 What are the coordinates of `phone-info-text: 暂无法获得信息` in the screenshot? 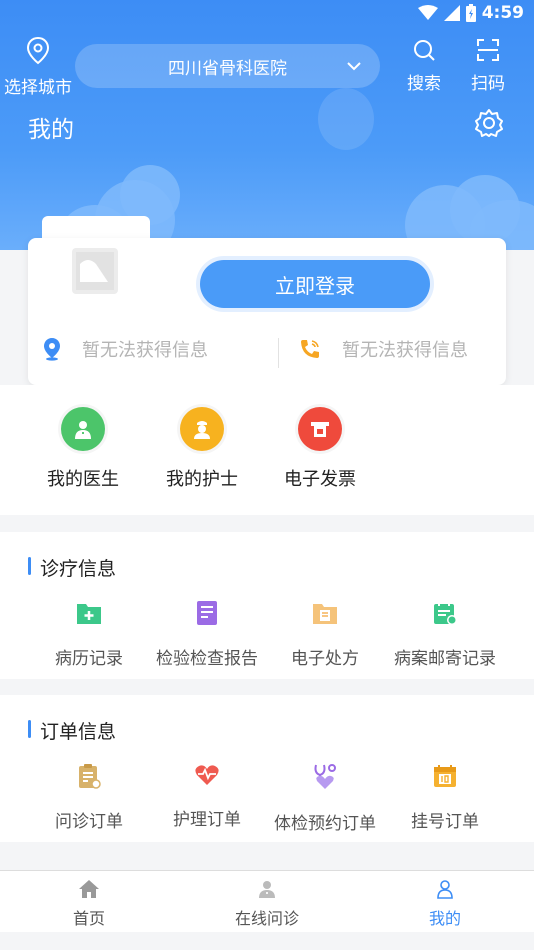 It's located at (405, 350).